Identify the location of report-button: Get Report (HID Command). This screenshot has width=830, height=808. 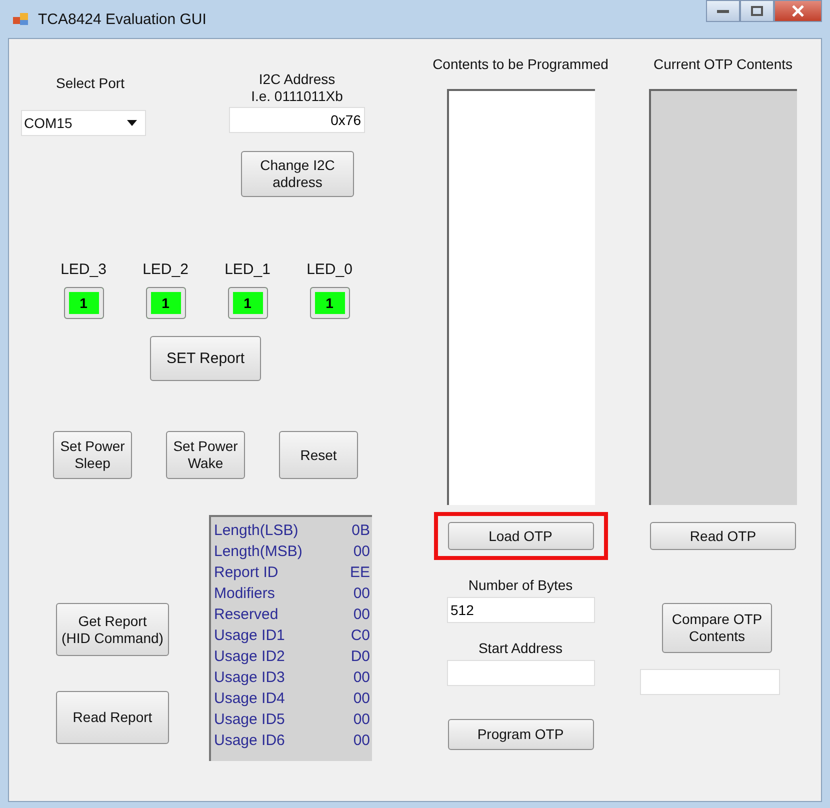
(112, 629).